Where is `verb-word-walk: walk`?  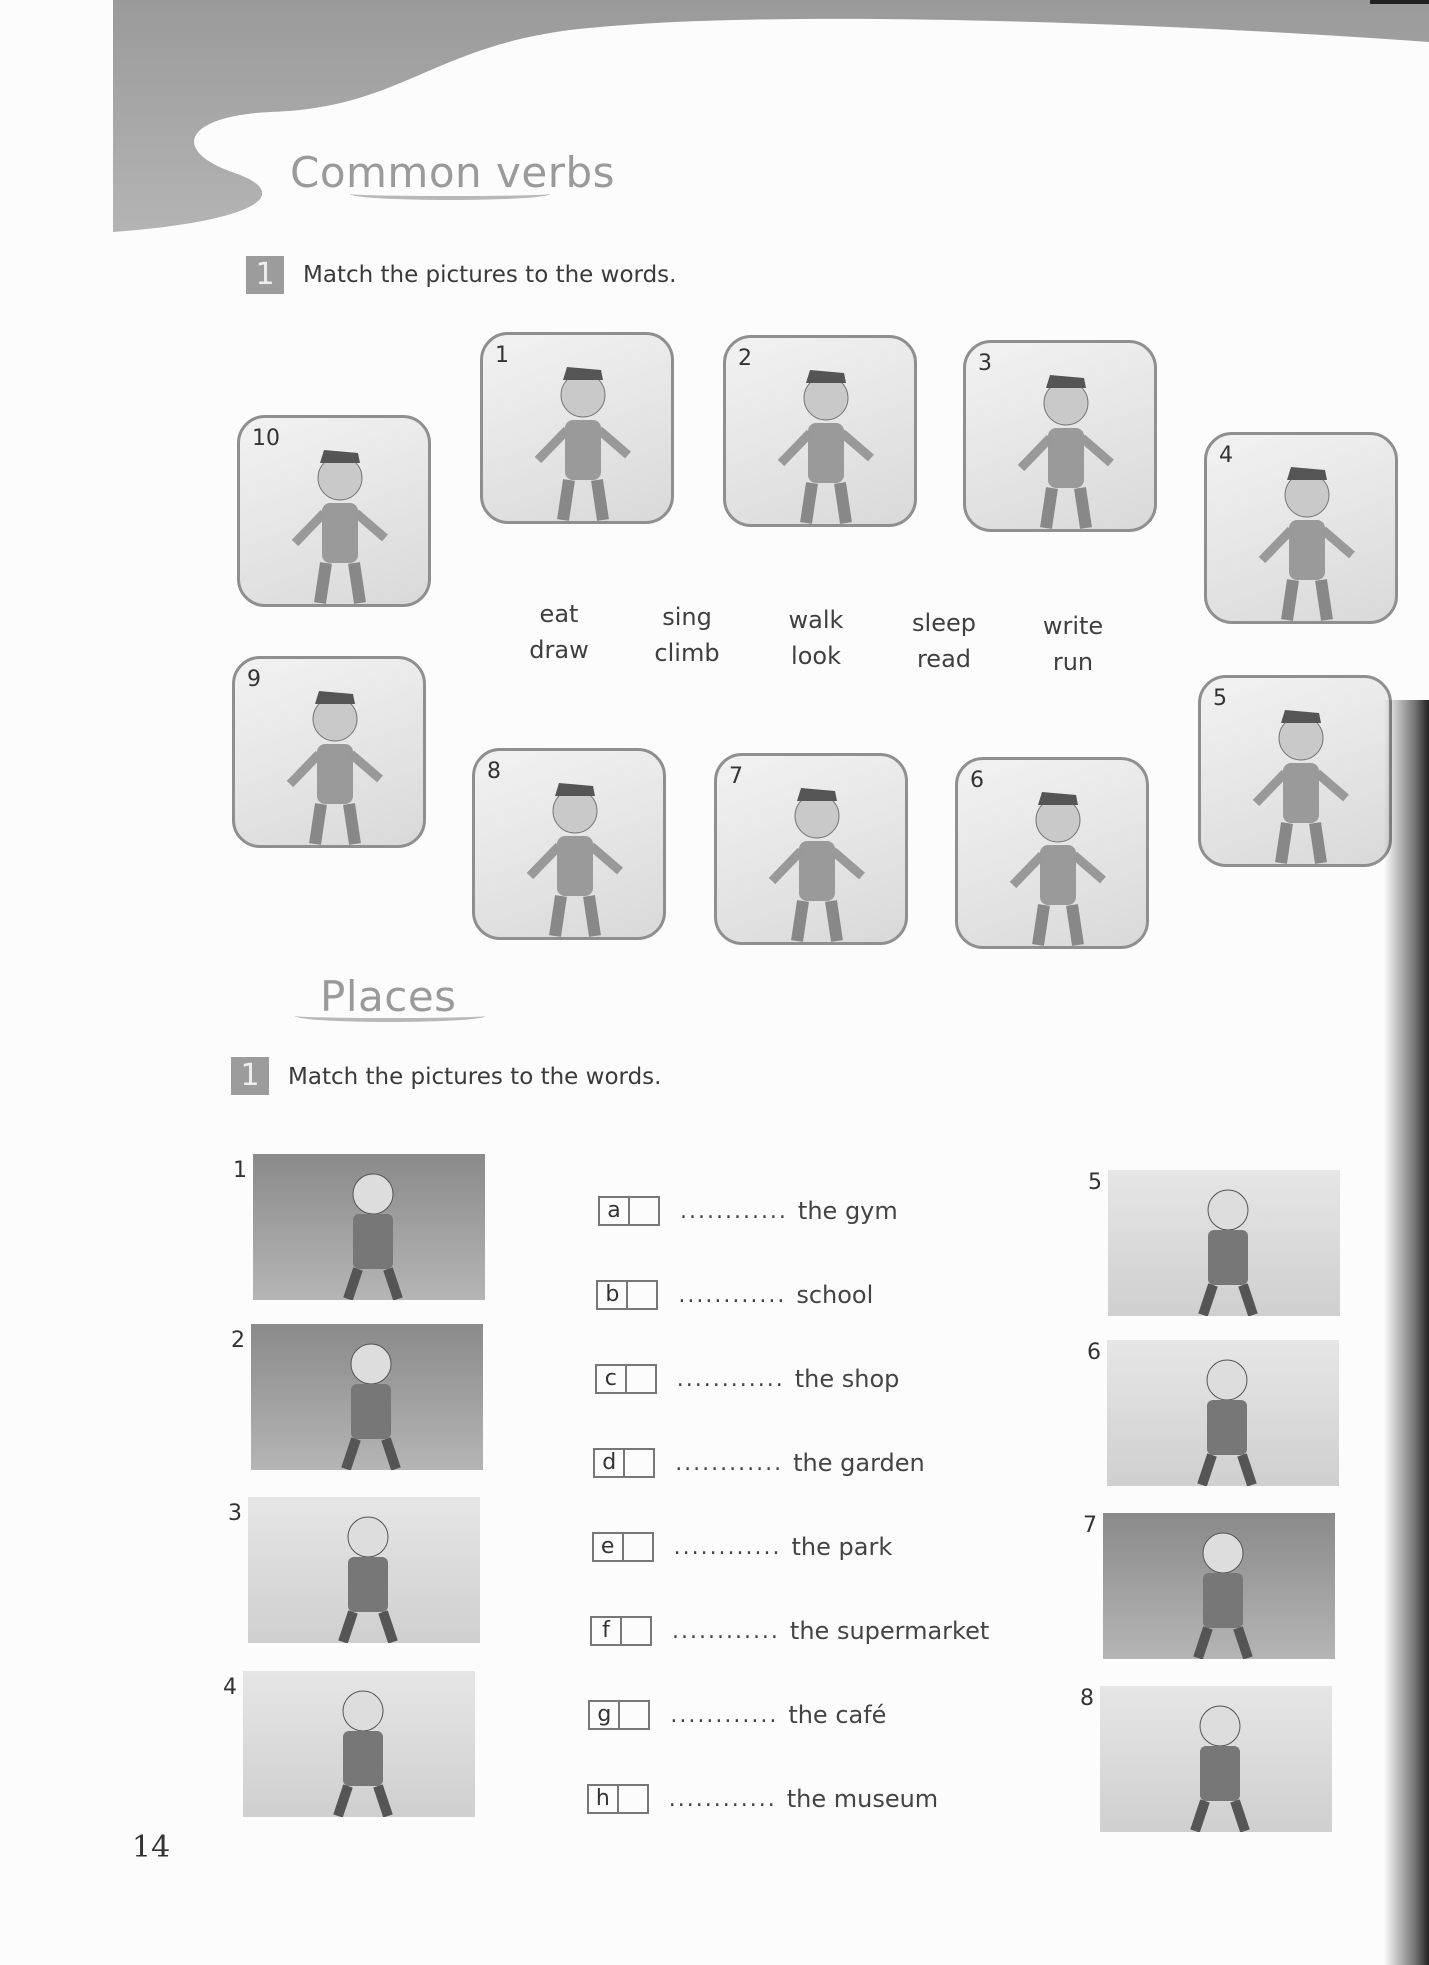 verb-word-walk: walk is located at coordinates (816, 620).